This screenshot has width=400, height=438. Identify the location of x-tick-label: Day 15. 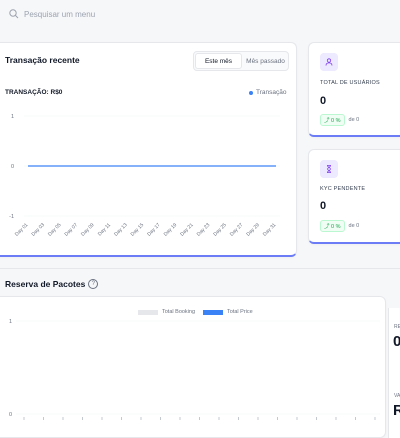
(138, 230).